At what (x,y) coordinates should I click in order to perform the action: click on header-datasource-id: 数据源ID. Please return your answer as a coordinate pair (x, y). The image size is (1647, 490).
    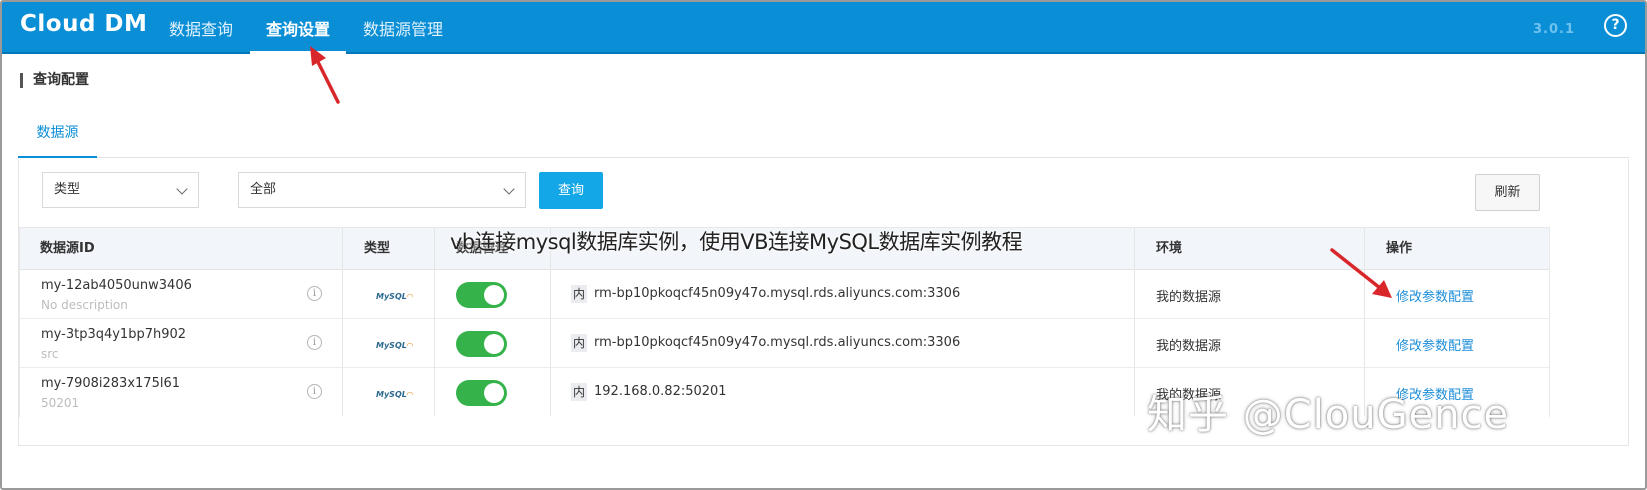
    Looking at the image, I should click on (67, 248).